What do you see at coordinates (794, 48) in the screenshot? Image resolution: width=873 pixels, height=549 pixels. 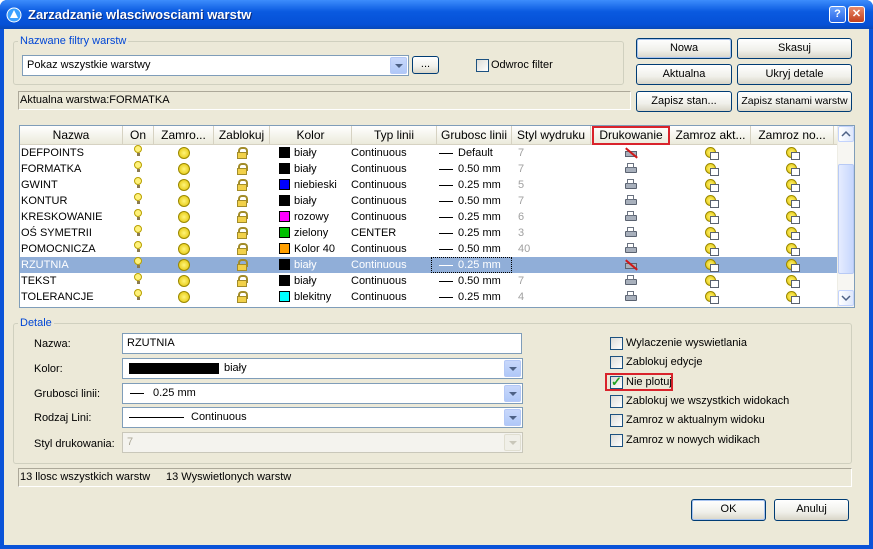 I see `delete-layer-button: Skasuj` at bounding box center [794, 48].